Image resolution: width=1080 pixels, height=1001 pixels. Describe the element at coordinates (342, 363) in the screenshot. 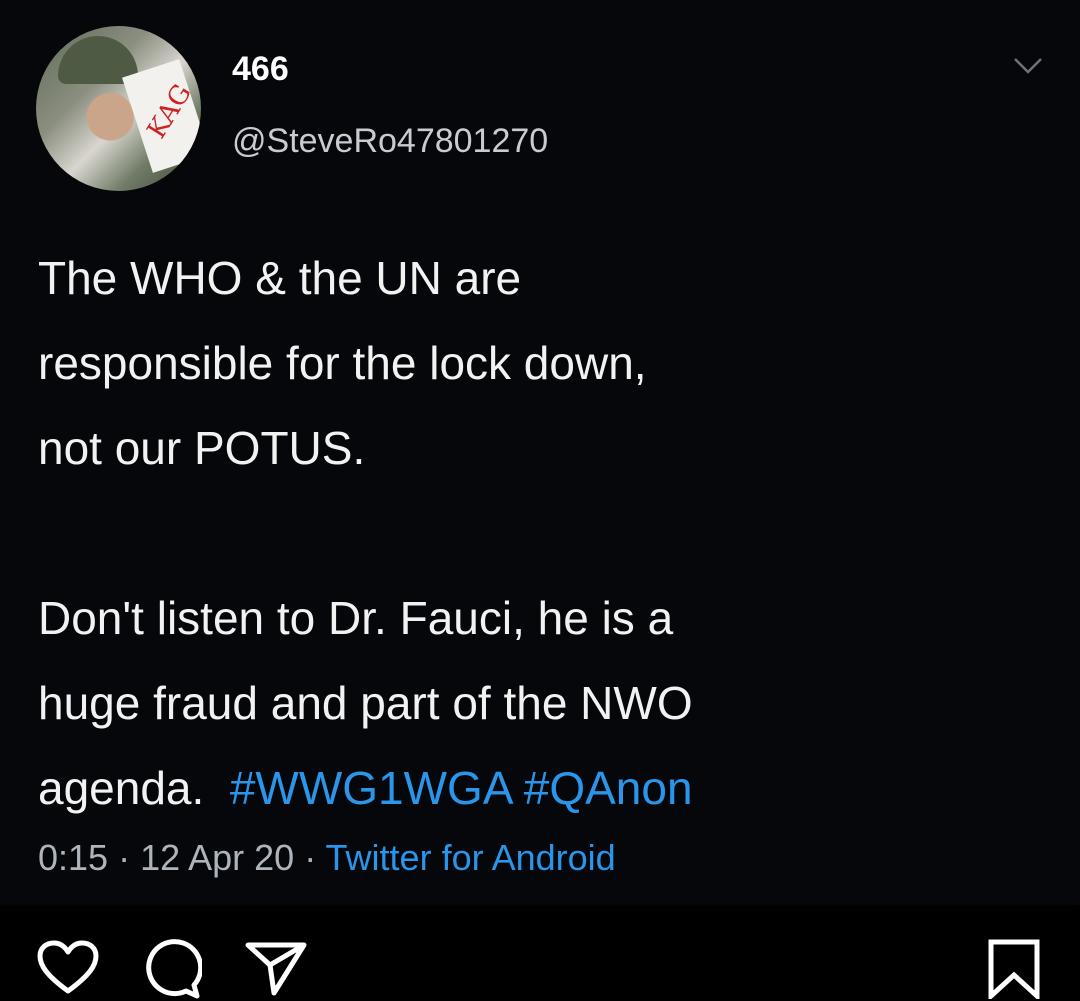

I see `tweet-line: responsible for the lock down,` at that location.